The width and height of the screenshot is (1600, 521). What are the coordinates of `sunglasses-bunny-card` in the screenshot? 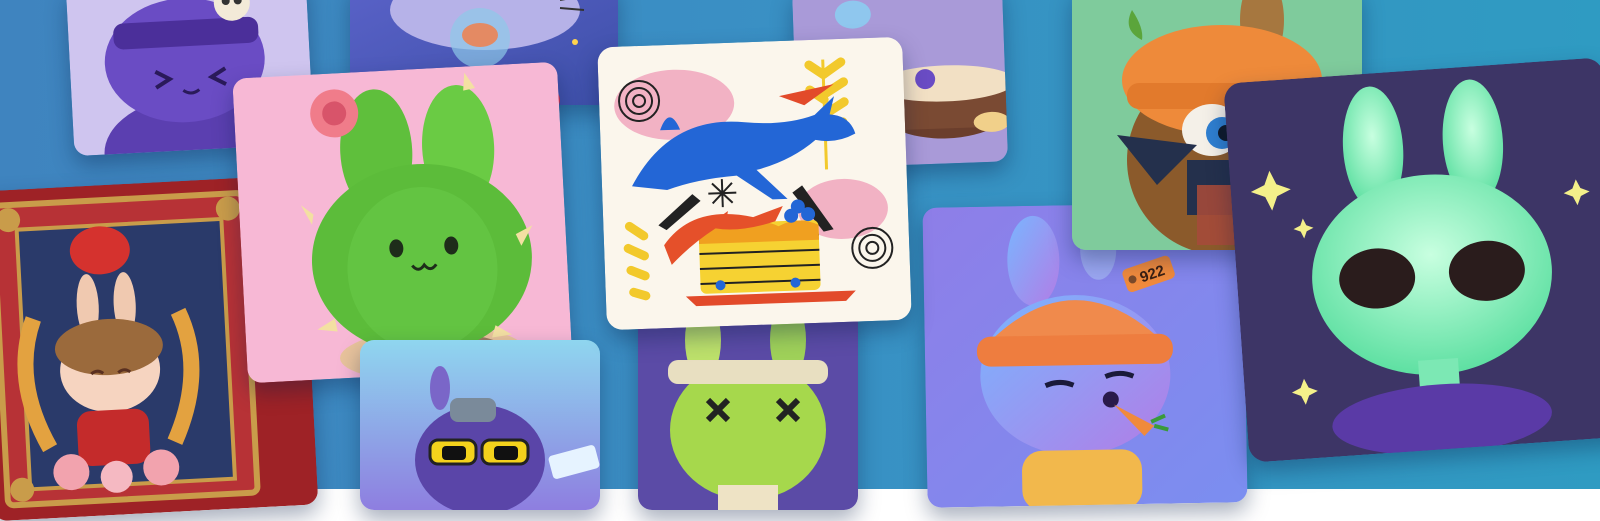 It's located at (480, 425).